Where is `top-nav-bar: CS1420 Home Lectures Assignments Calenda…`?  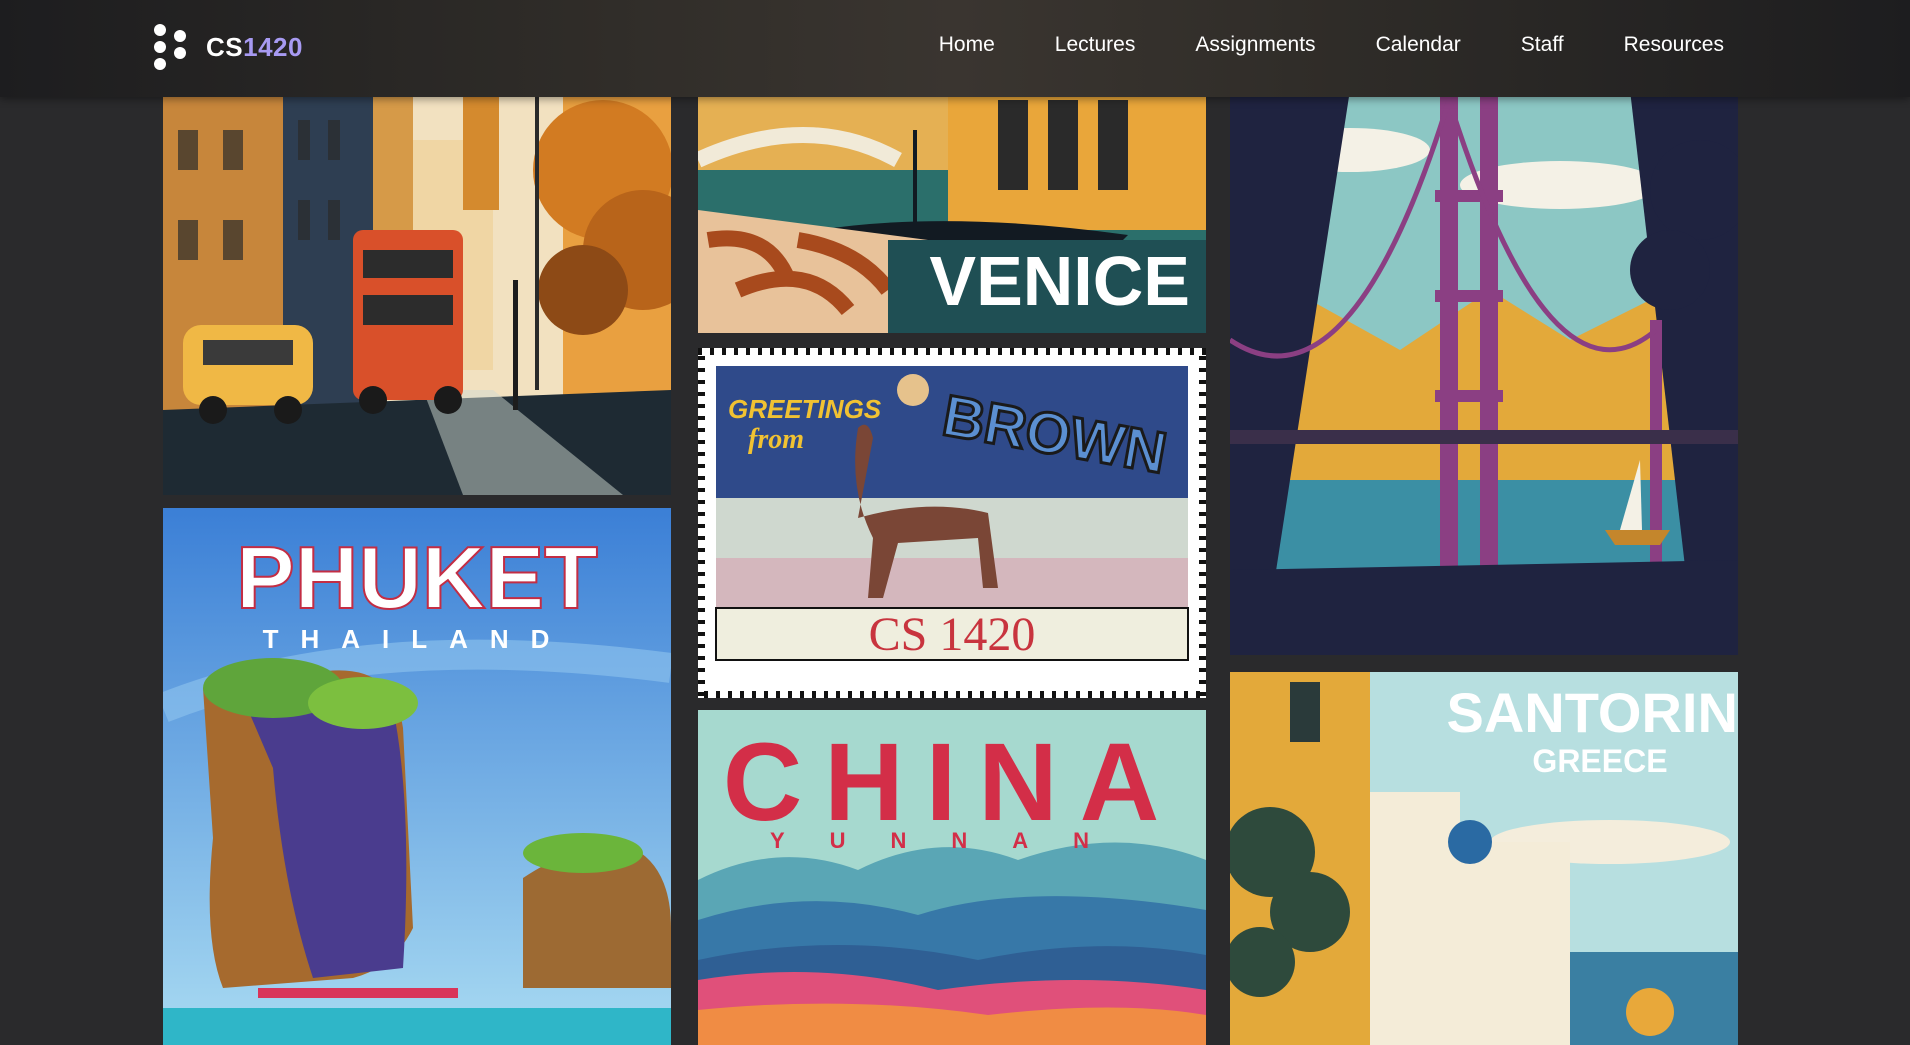 top-nav-bar: CS1420 Home Lectures Assignments Calenda… is located at coordinates (955, 48).